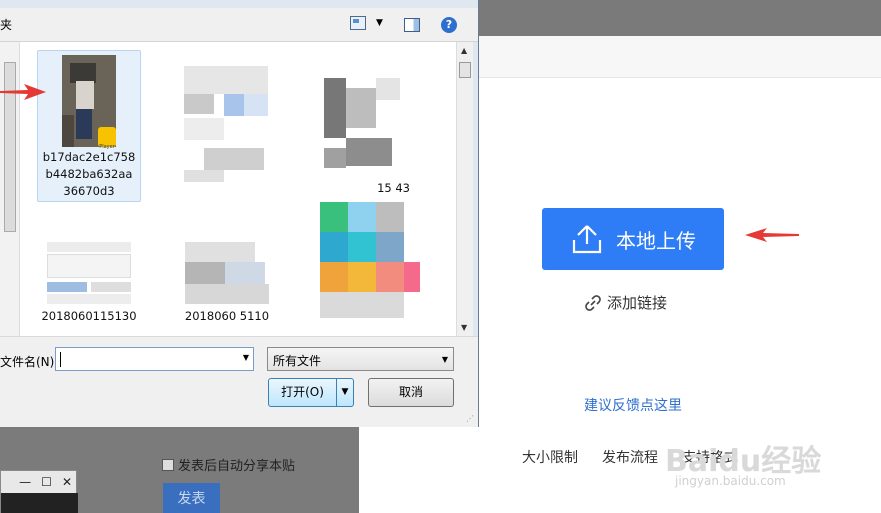  What do you see at coordinates (358, 23) in the screenshot?
I see `view-icon` at bounding box center [358, 23].